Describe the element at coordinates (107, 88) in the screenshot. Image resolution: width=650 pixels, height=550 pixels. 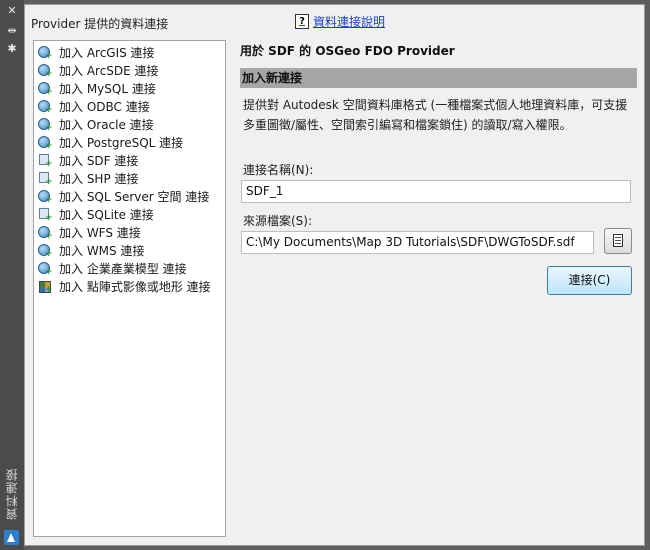
I see `provider-item-label: 加入 MySQL 連接` at that location.